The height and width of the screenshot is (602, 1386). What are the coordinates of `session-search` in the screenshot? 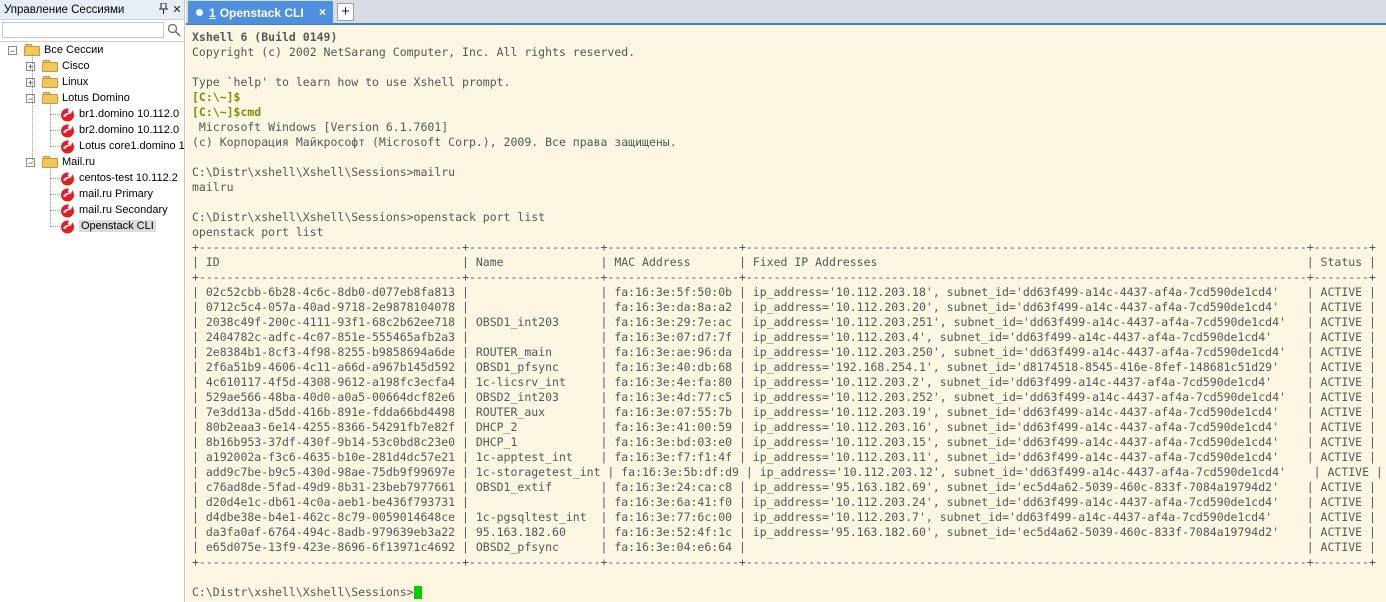 It's located at (92, 31).